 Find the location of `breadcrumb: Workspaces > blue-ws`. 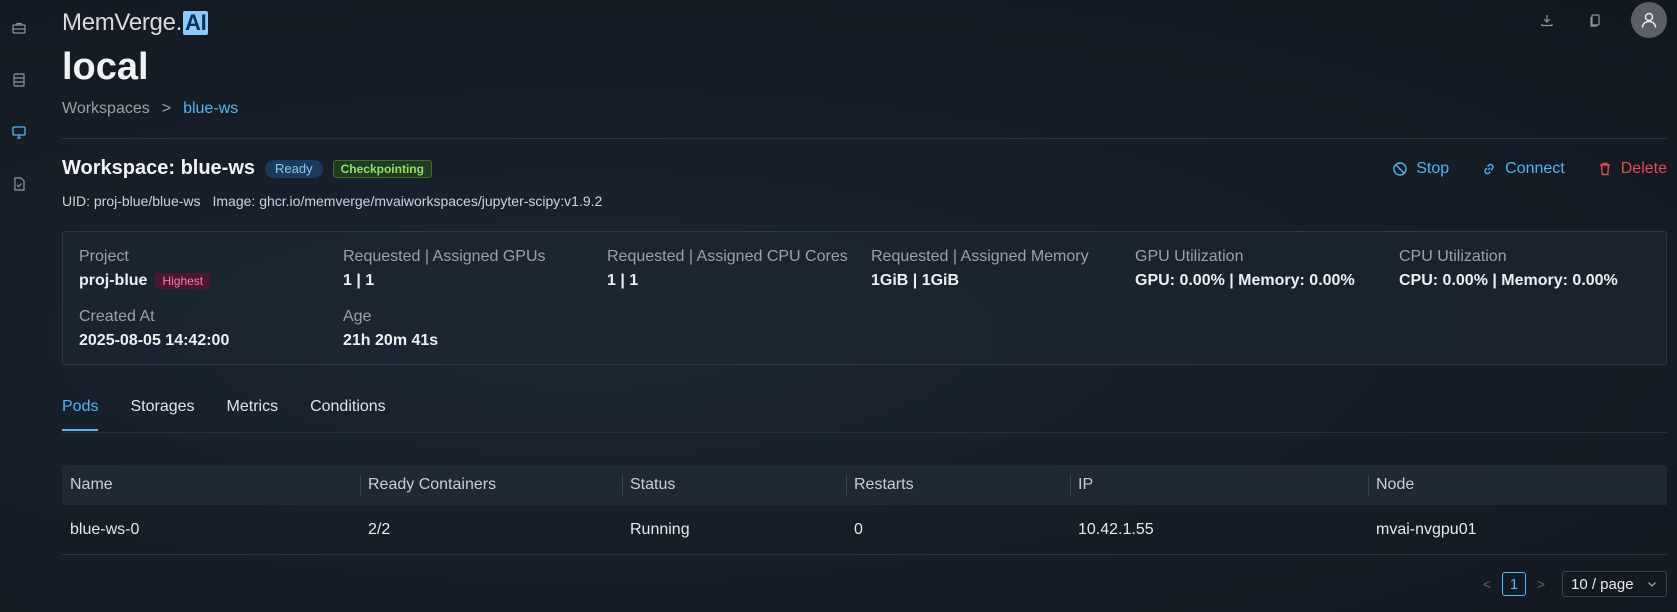

breadcrumb: Workspaces > blue-ws is located at coordinates (150, 109).